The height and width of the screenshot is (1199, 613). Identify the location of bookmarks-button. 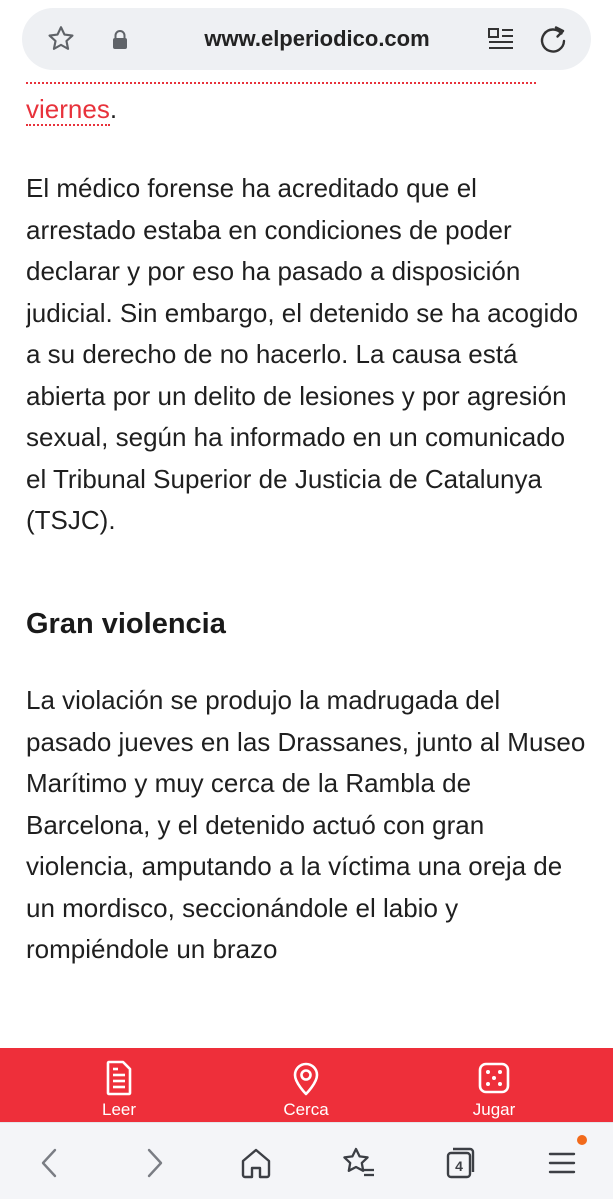
(358, 1163).